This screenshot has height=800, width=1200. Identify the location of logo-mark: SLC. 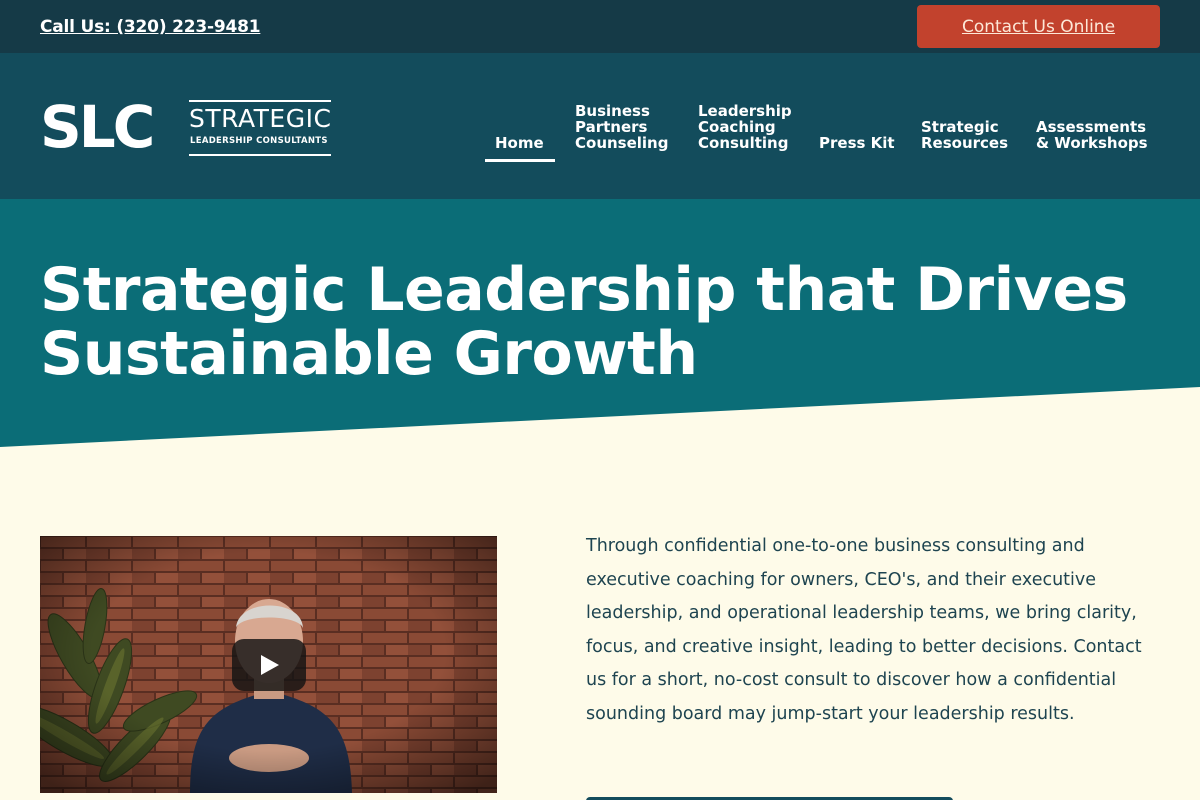
(97, 127).